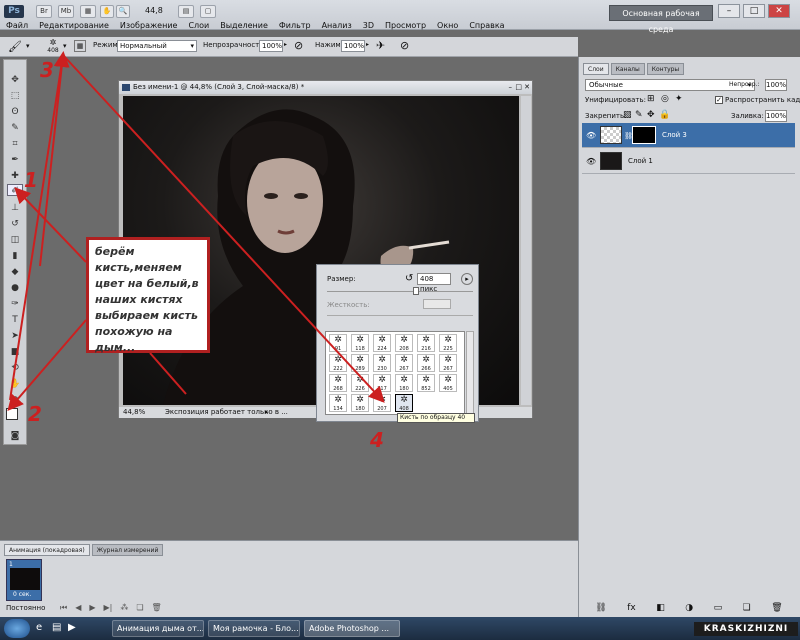 The image size is (800, 640). I want to click on animation-panel-tabs: Анимация (покадровая) Журнал измерений, so click(84, 550).